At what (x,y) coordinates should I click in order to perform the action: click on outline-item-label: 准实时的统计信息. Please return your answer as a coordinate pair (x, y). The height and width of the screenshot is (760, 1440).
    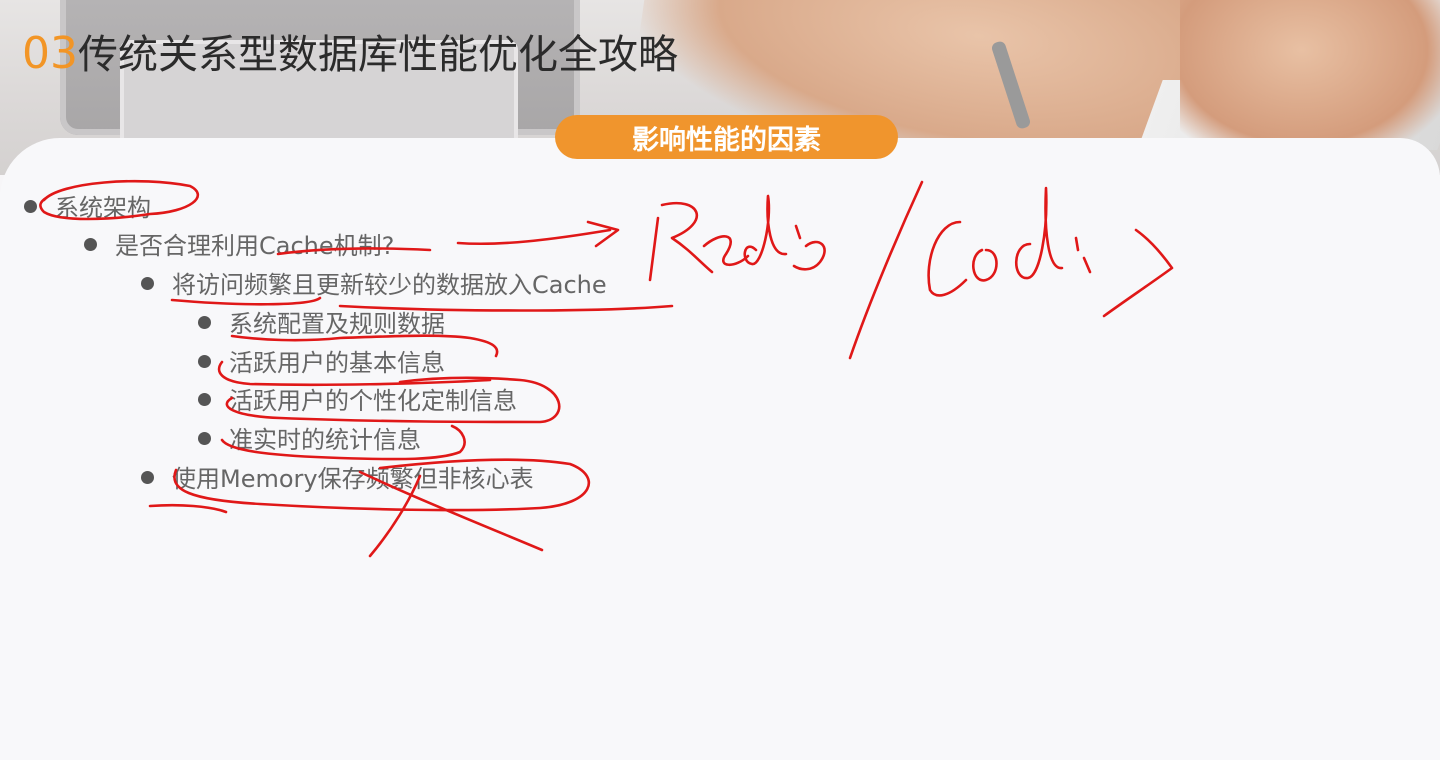
    Looking at the image, I should click on (325, 440).